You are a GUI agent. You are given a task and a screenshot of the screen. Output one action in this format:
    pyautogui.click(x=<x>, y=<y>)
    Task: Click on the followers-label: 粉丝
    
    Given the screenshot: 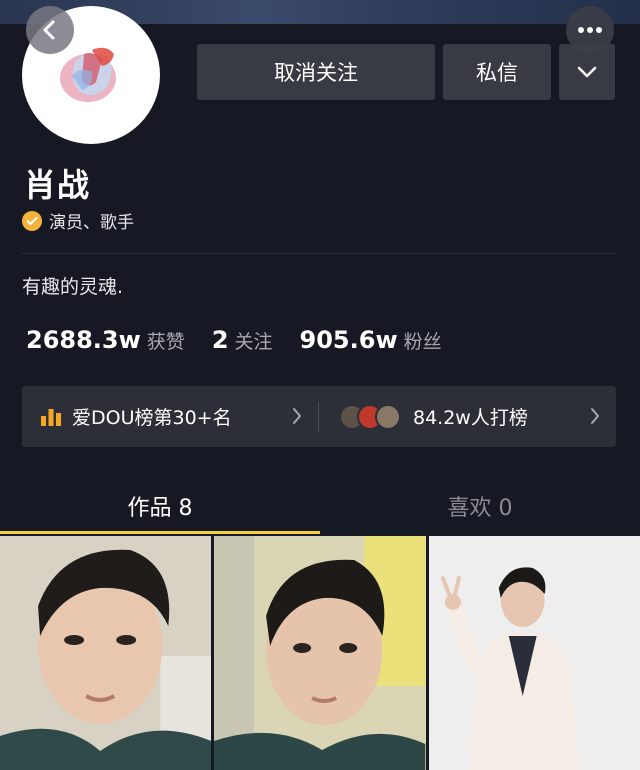 What is the action you would take?
    pyautogui.click(x=423, y=340)
    